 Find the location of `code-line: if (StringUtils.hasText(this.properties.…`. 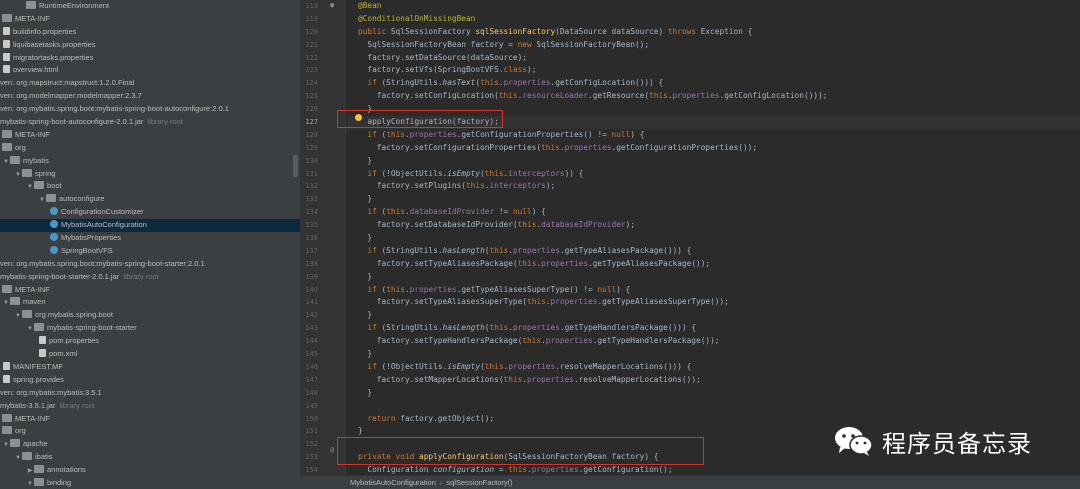

code-line: if (StringUtils.hasText(this.properties.… is located at coordinates (713, 83).